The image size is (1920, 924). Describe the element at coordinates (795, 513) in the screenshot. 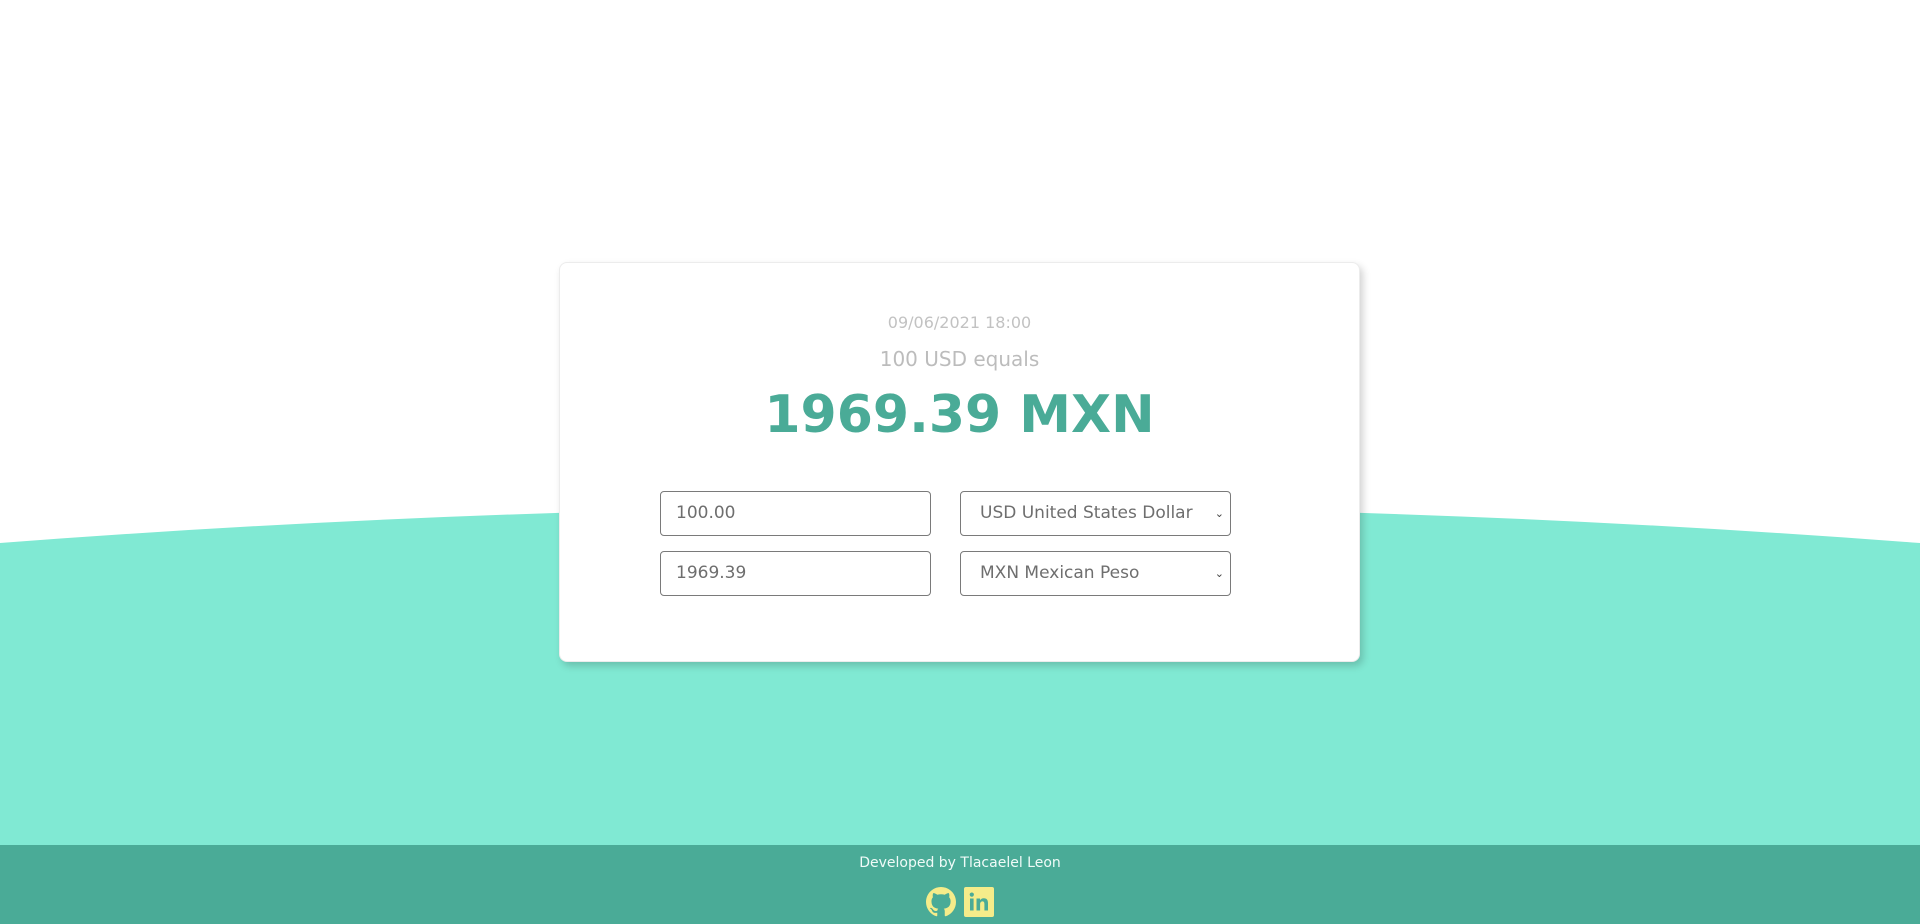

I see `from-amount-input: 100.00` at that location.